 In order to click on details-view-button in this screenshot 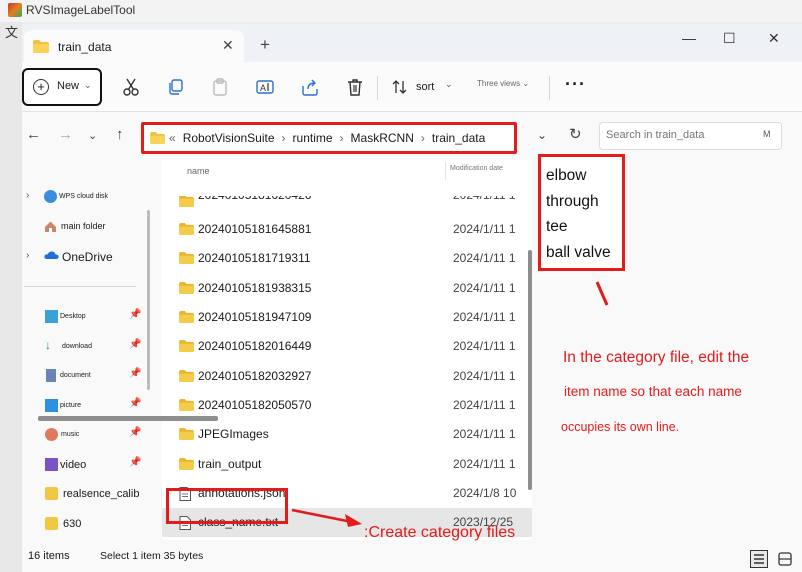, I will do `click(759, 559)`.